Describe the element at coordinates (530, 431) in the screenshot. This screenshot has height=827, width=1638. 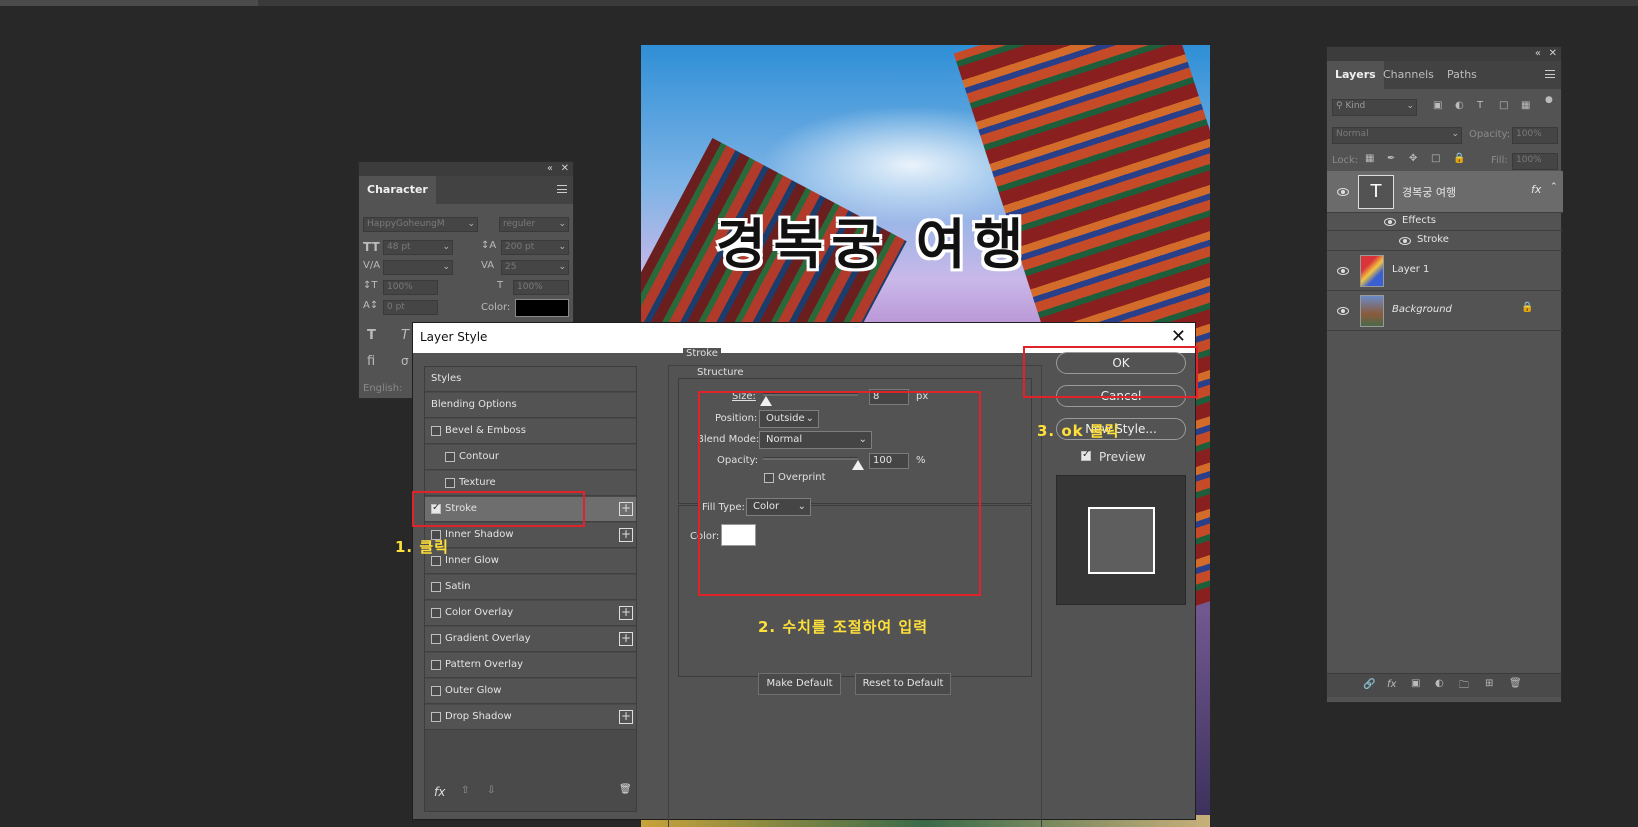
I see `style-row-bevel-emboss: Bevel & Emboss` at that location.